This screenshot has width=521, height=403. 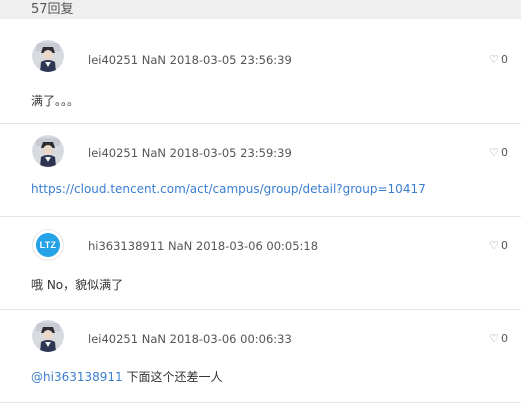 I want to click on reply-datetime: 2018-03-06 00:05:18, so click(x=257, y=246).